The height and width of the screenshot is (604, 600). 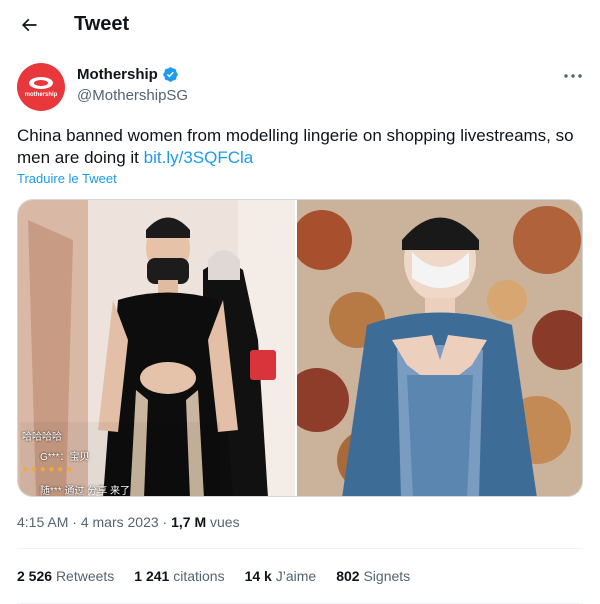 What do you see at coordinates (189, 522) in the screenshot?
I see `views-count: 1,7 M` at bounding box center [189, 522].